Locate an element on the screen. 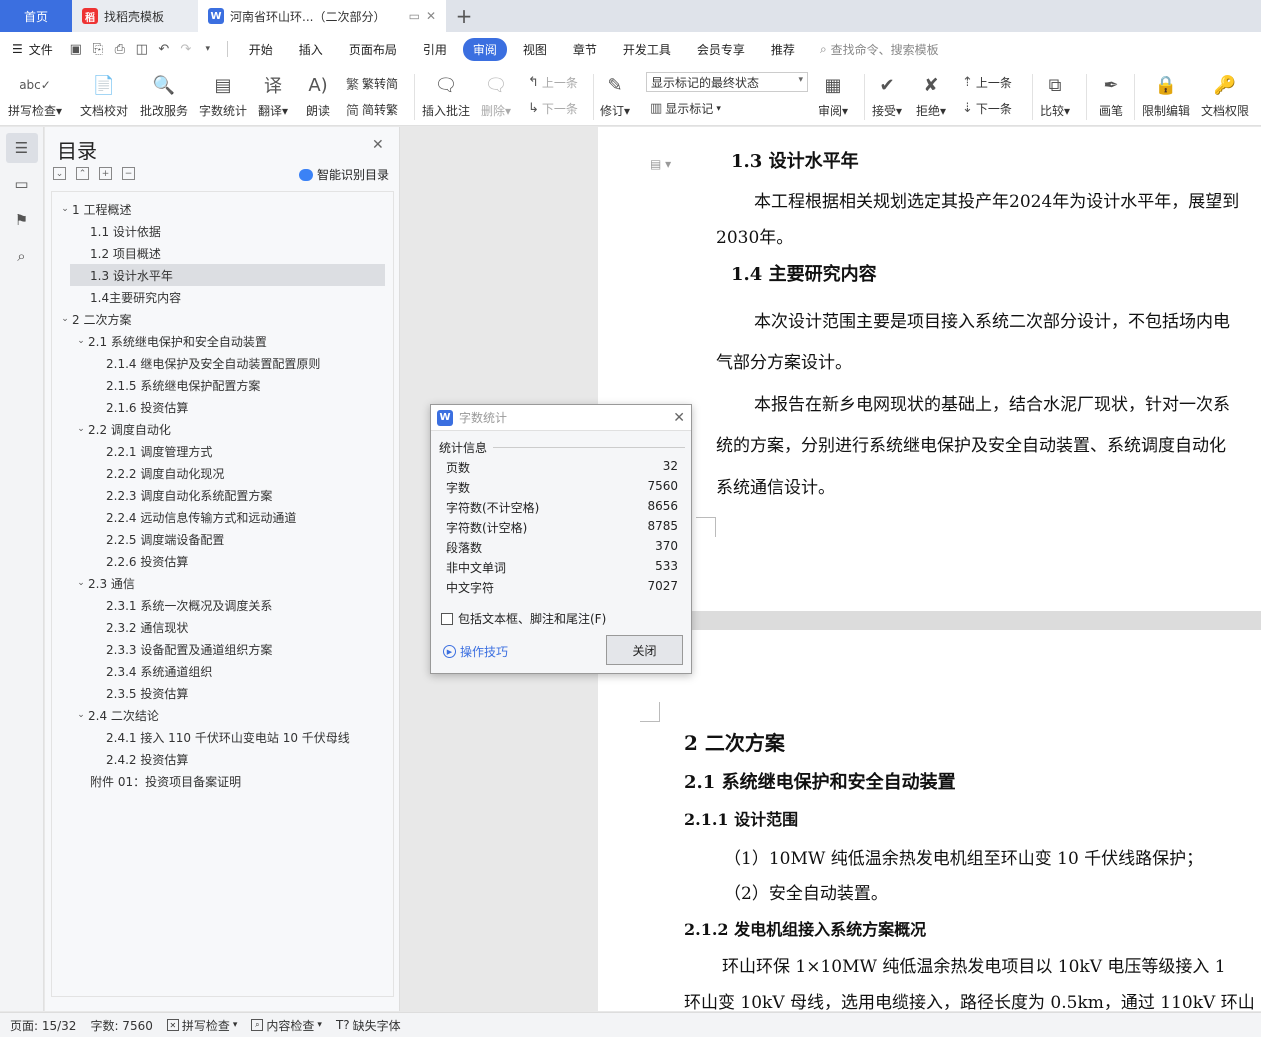 The image size is (1261, 1037). review-pane-button: ▦ 审阅▾ is located at coordinates (833, 94).